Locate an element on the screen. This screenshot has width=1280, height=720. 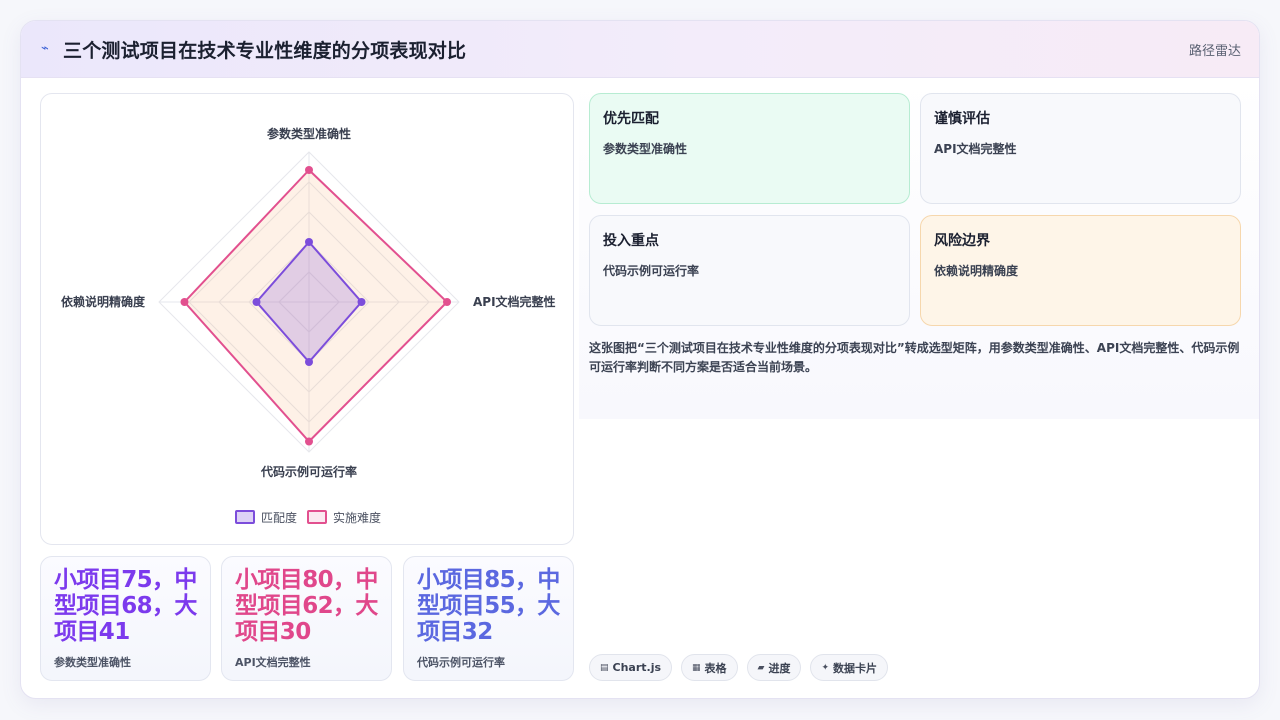
insight-title: 投入重点 is located at coordinates (631, 241).